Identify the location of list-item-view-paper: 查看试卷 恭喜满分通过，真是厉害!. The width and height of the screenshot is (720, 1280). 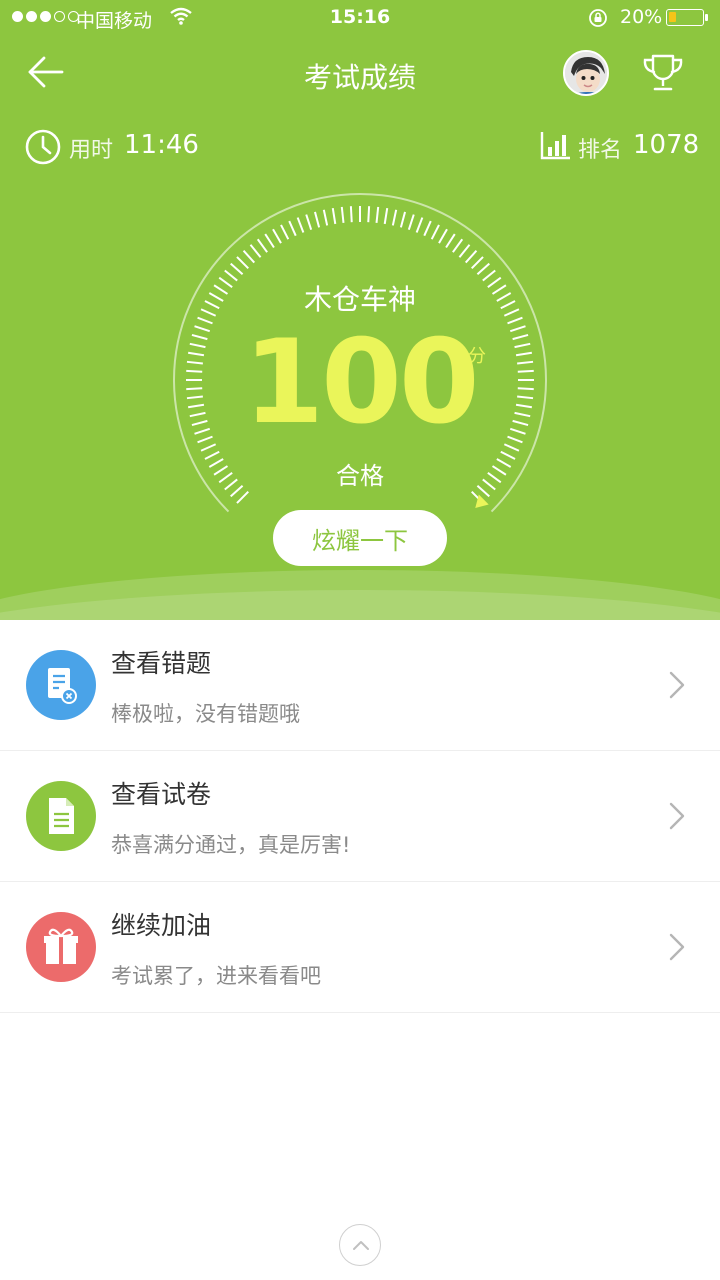
(360, 816).